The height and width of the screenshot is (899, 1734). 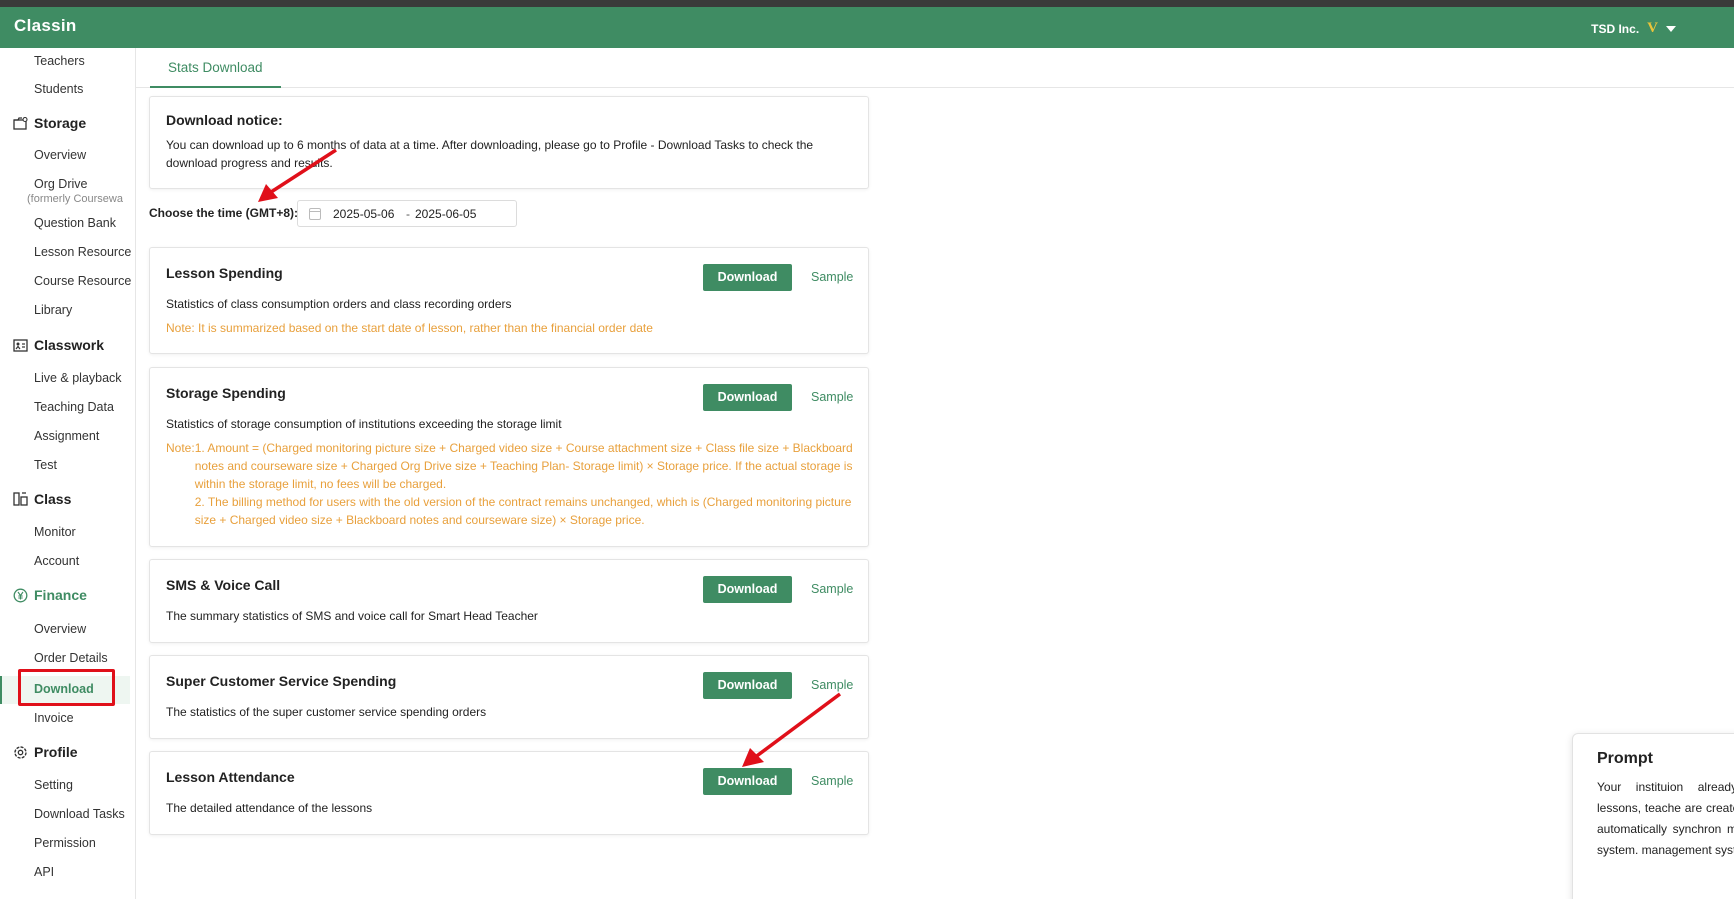 I want to click on sidebar-item-course-resource: Course Resource, so click(x=82, y=281).